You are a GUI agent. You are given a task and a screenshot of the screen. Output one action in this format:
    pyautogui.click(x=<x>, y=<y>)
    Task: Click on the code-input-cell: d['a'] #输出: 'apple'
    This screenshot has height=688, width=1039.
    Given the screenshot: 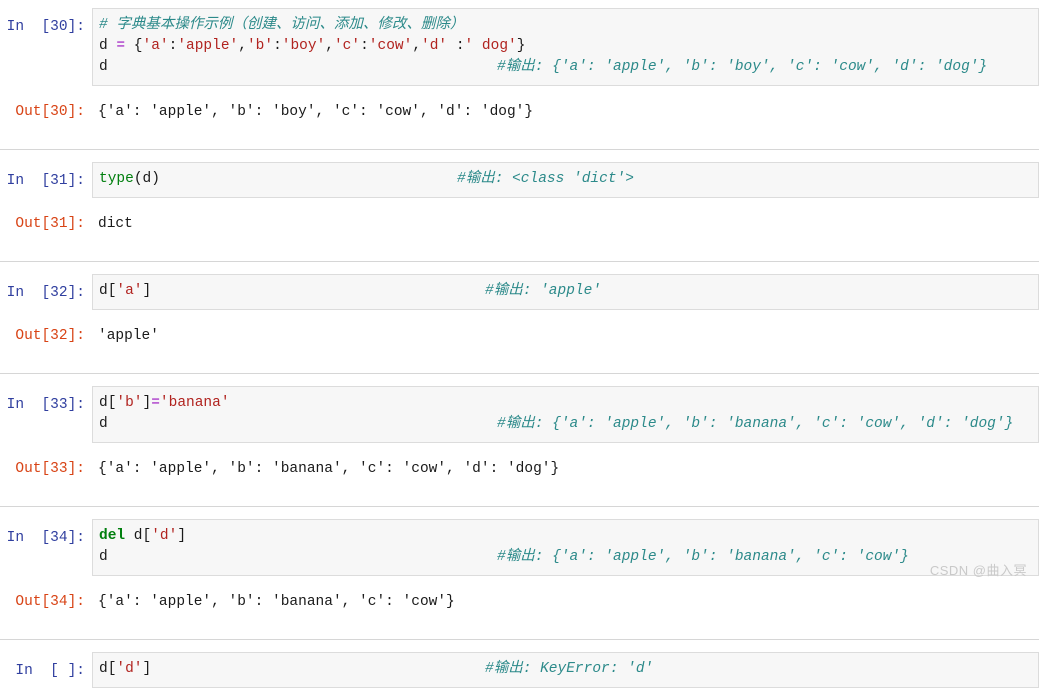 What is the action you would take?
    pyautogui.click(x=565, y=292)
    